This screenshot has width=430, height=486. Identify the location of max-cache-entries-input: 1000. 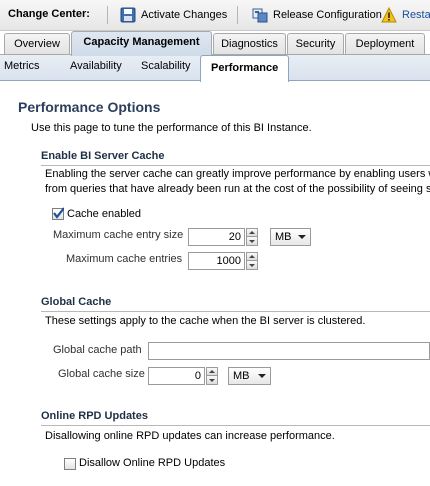
(216, 261).